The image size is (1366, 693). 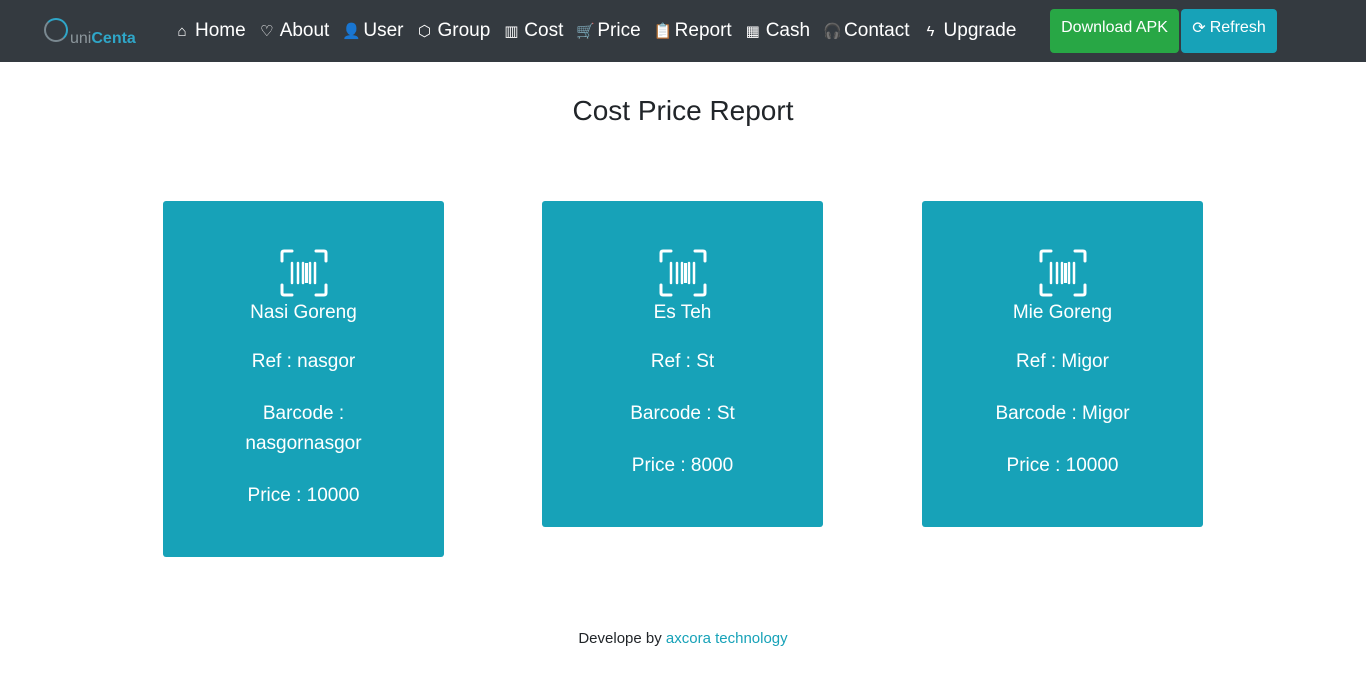 What do you see at coordinates (788, 30) in the screenshot?
I see `nav-label: Cash` at bounding box center [788, 30].